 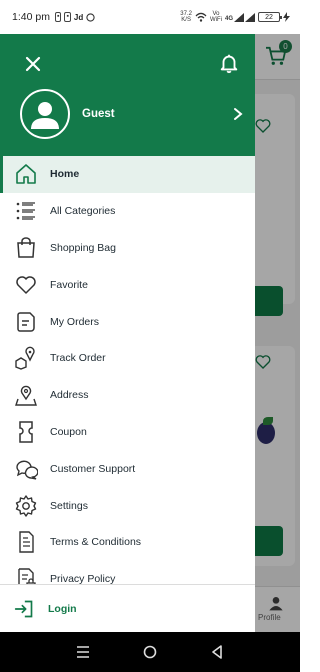 I want to click on support-icon, so click(x=27, y=470).